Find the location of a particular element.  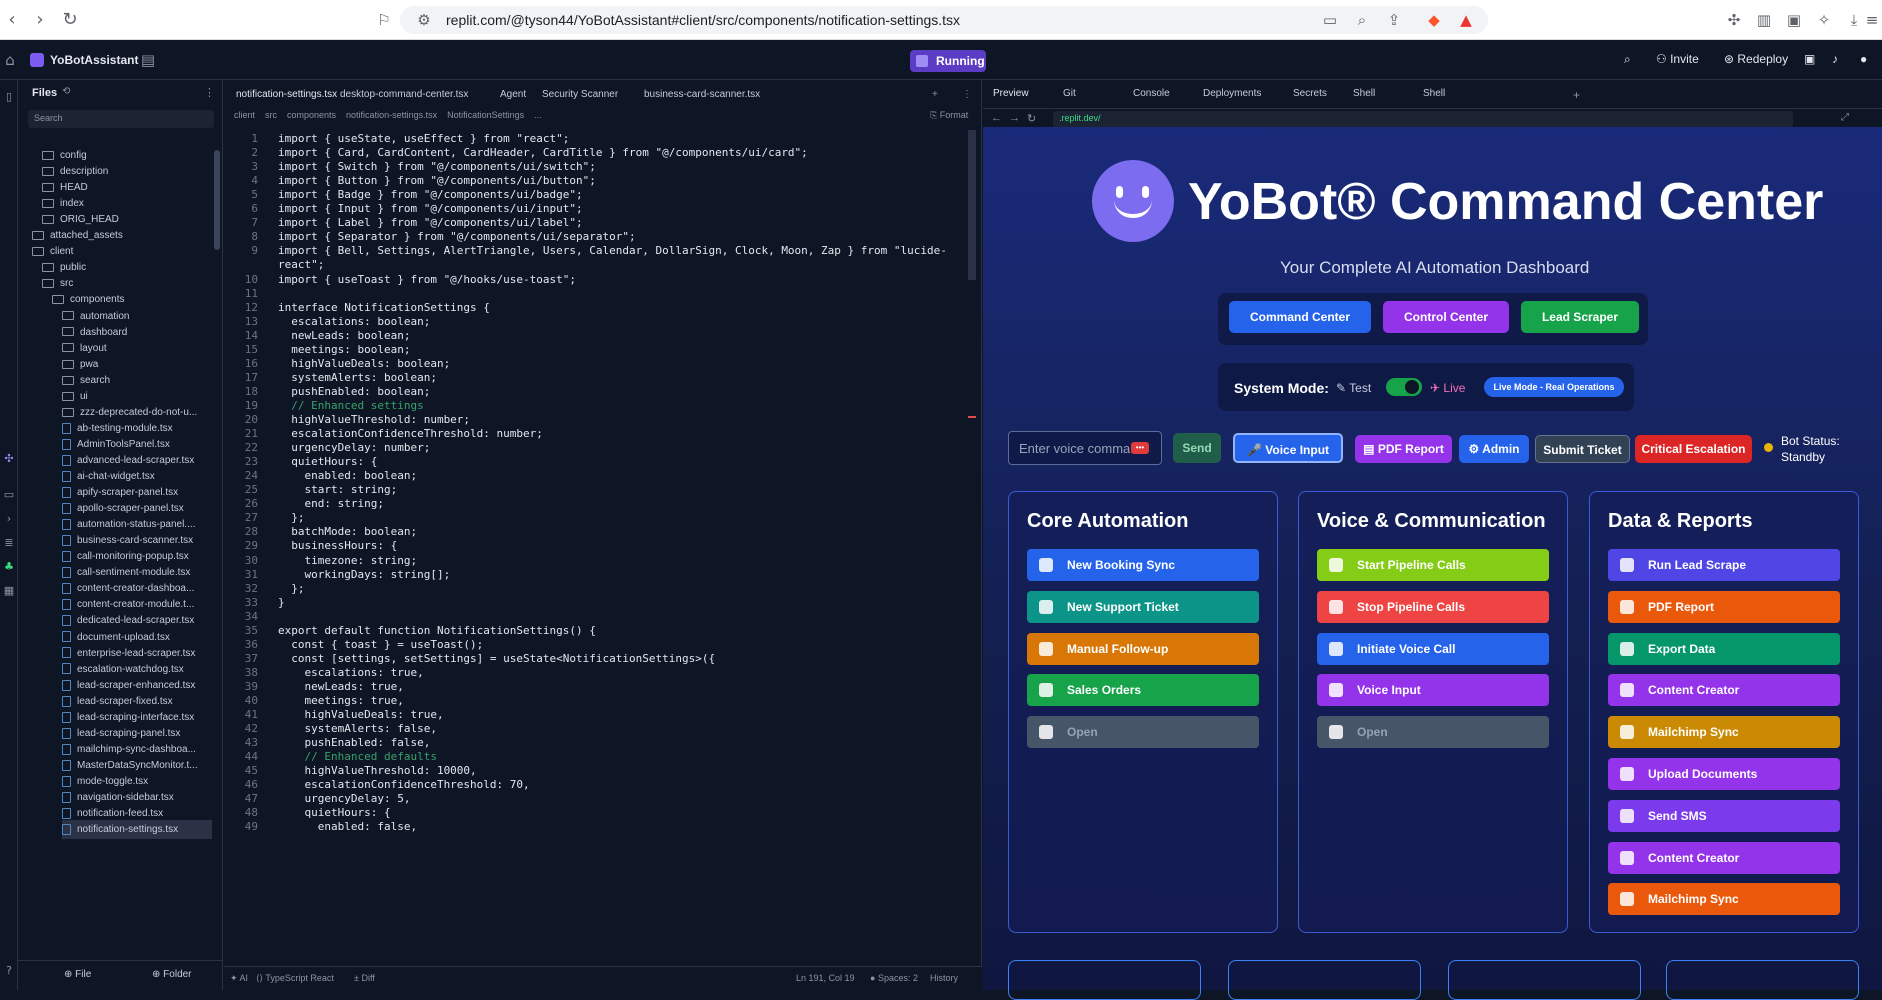

apps-icon: ▦ is located at coordinates (9, 591).